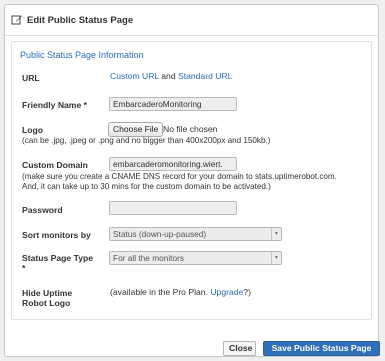  What do you see at coordinates (159, 292) in the screenshot?
I see `hide-logo-note-prefix: (available in the Pro Plan.` at bounding box center [159, 292].